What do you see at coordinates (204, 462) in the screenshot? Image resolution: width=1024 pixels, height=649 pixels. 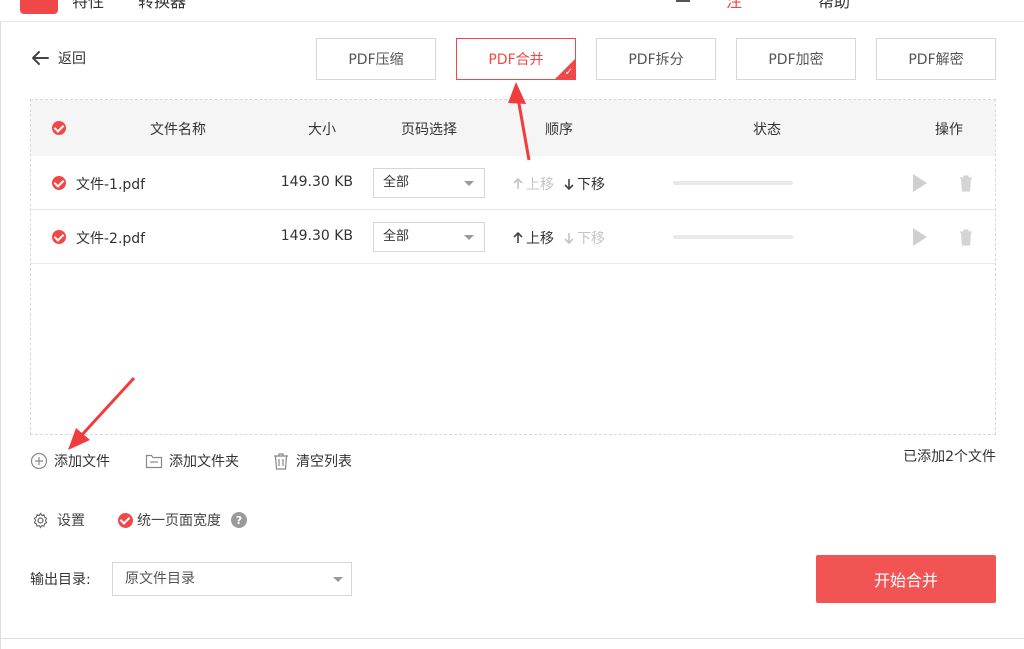 I see `add-folder-label: 添加文件夹` at bounding box center [204, 462].